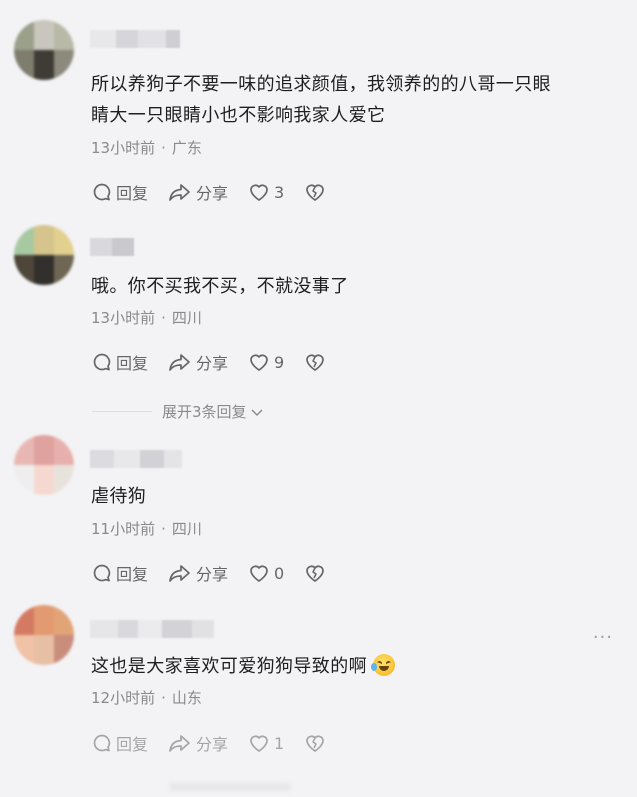 The height and width of the screenshot is (797, 637). What do you see at coordinates (383, 665) in the screenshot?
I see `laughing-tears-emoji-icon` at bounding box center [383, 665].